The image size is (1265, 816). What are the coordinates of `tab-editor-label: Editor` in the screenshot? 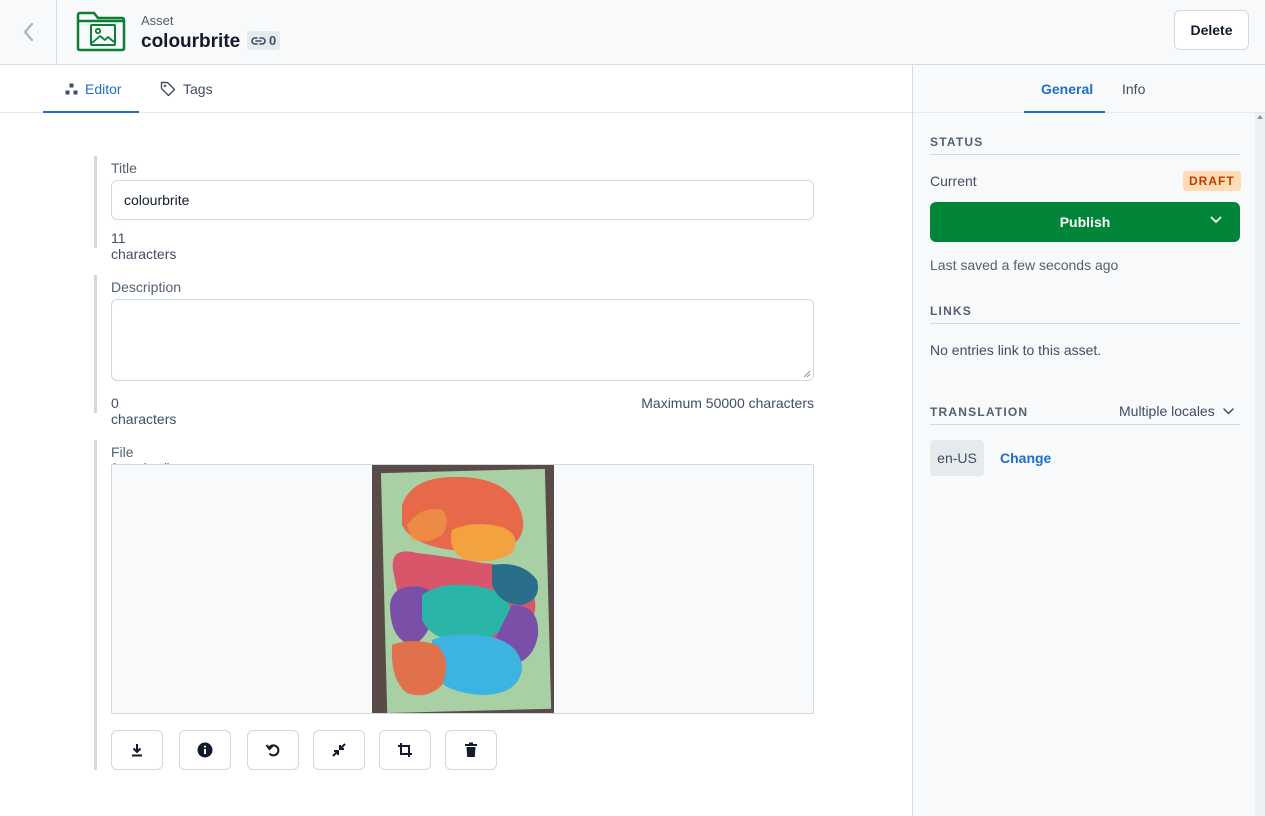 It's located at (103, 89).